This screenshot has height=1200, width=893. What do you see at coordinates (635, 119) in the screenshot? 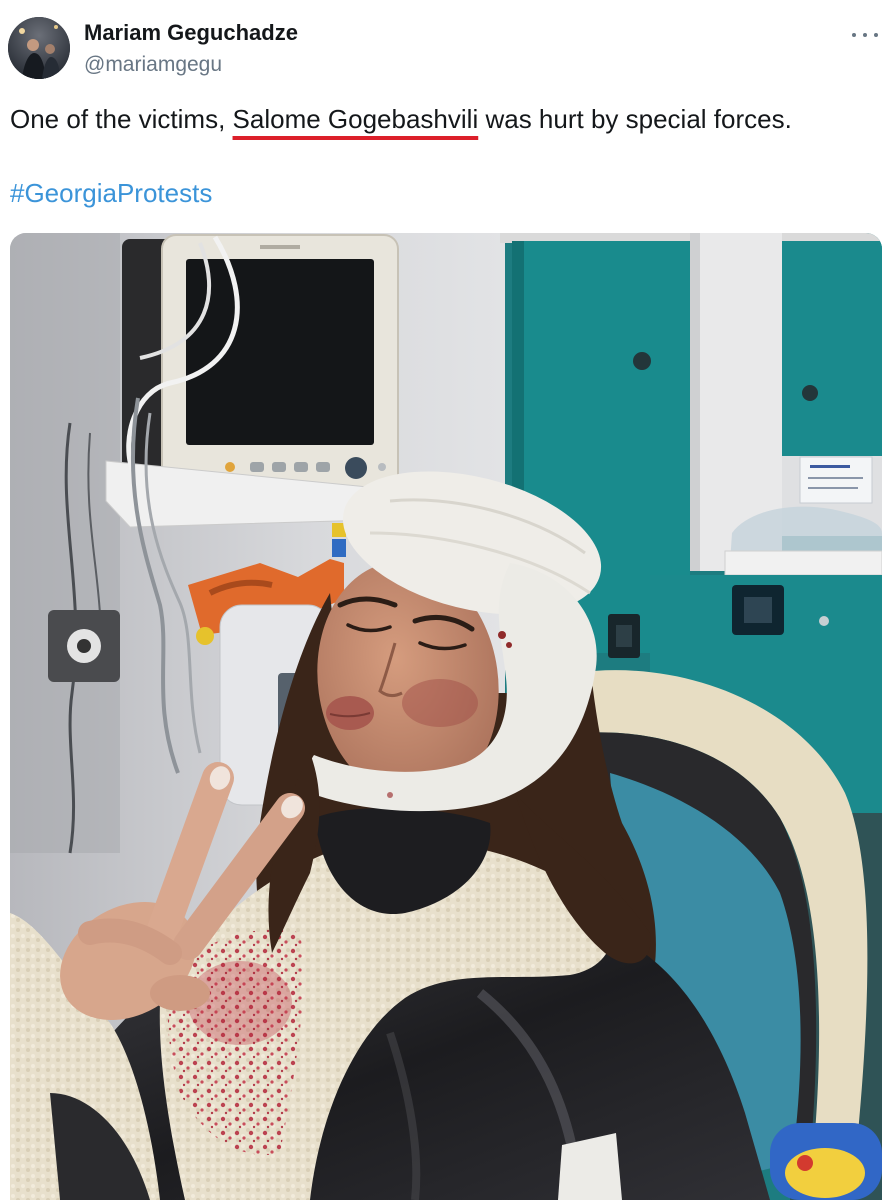
I see `tweet-text-after: was hurt by special forces.` at bounding box center [635, 119].